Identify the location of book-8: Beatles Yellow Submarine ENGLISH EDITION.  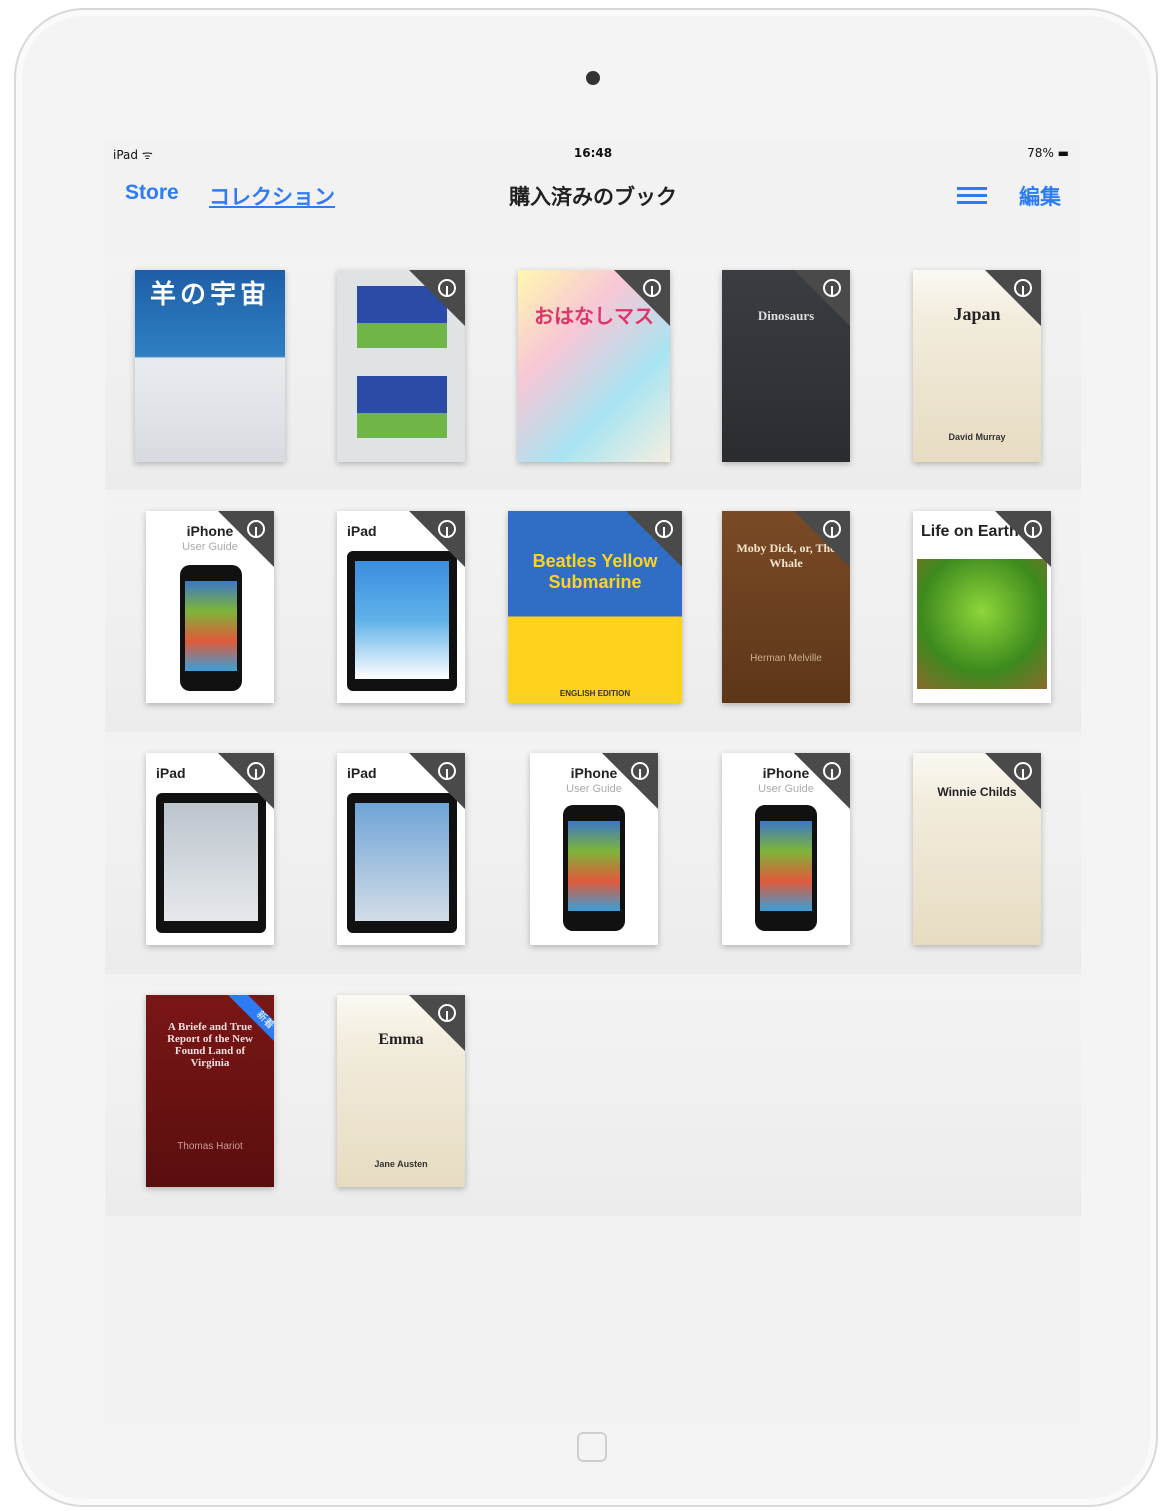
(595, 607).